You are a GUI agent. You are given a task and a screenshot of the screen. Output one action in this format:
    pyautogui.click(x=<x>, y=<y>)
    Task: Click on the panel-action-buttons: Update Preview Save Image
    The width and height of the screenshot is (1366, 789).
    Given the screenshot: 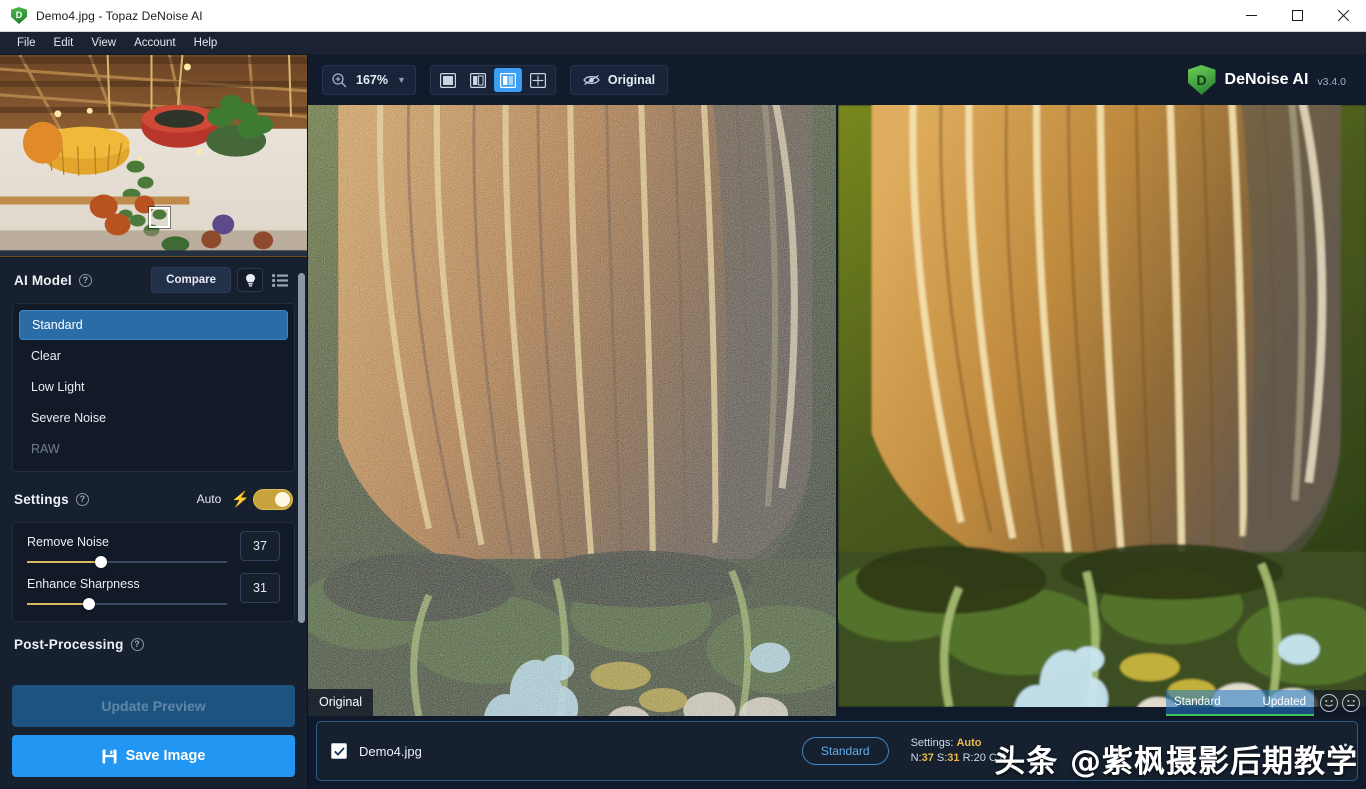 What is the action you would take?
    pyautogui.click(x=153, y=732)
    